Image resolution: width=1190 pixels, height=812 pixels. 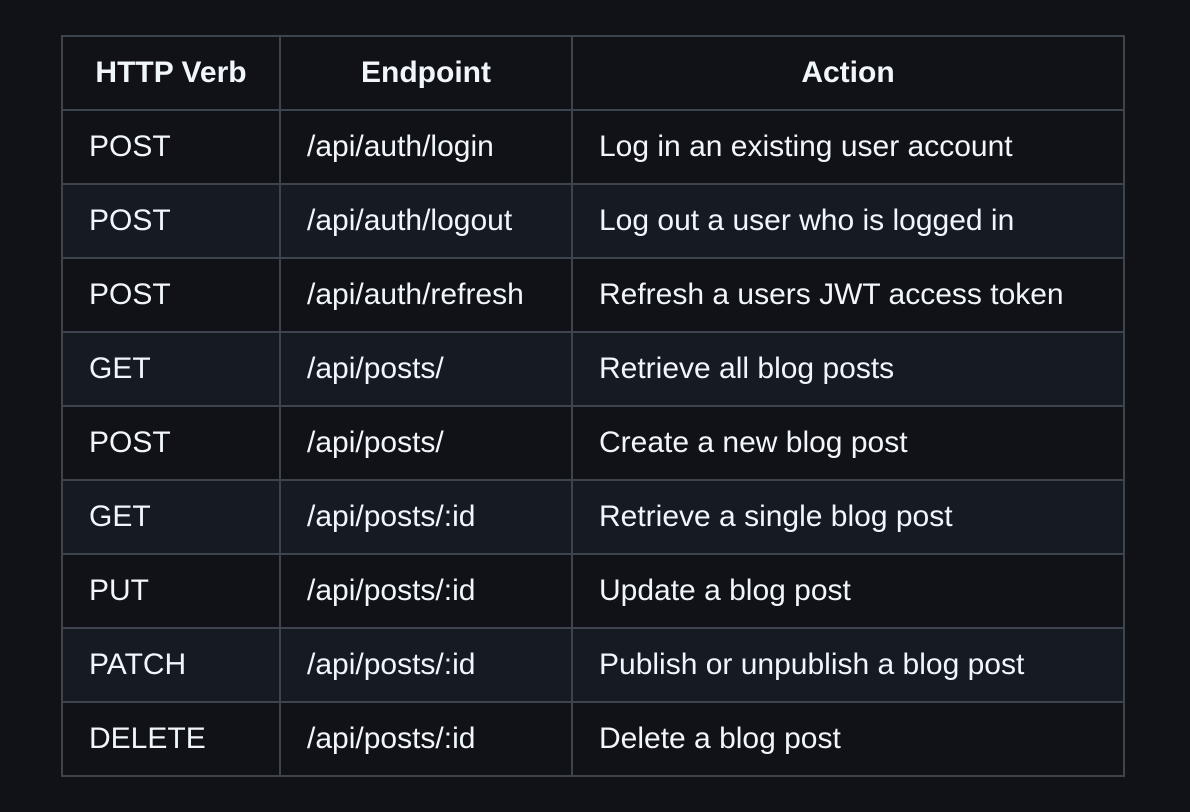 What do you see at coordinates (848, 591) in the screenshot?
I see `cell-action: Update a blog post` at bounding box center [848, 591].